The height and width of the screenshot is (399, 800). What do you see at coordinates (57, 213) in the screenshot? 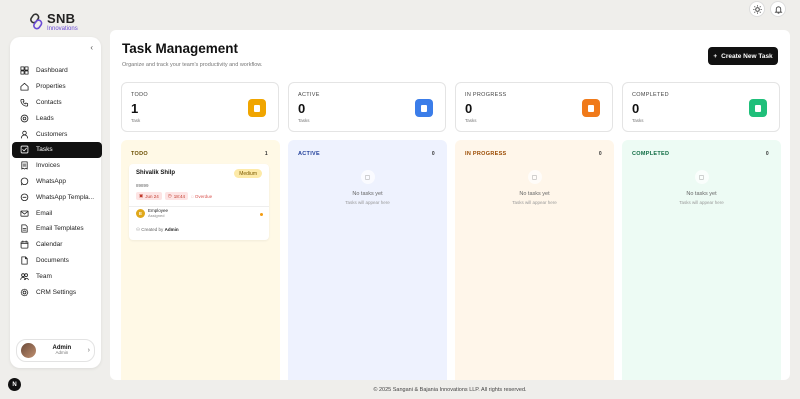
I see `sidebar-item-email: Email` at bounding box center [57, 213].